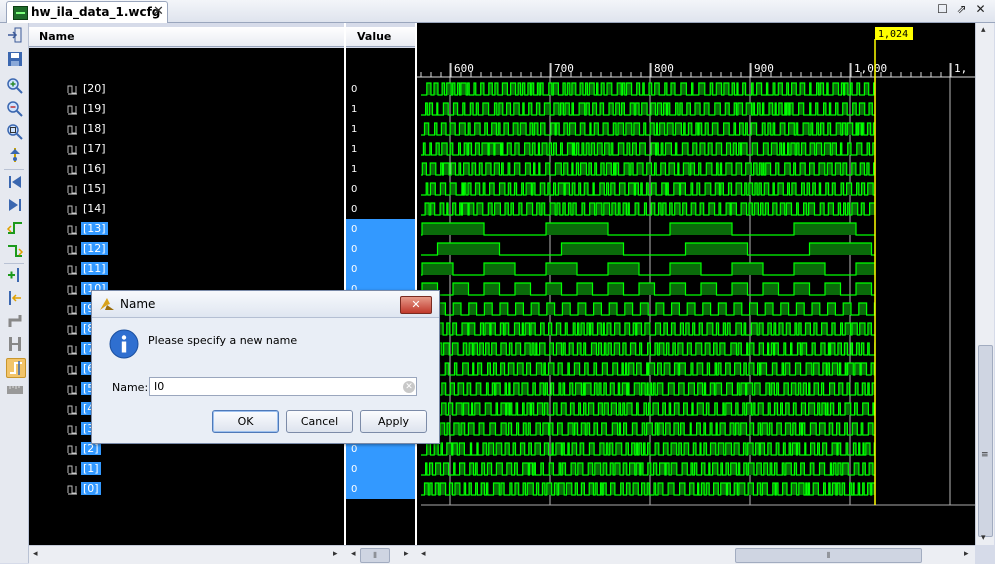  Describe the element at coordinates (648, 89) in the screenshot. I see `signal-waveform` at that location.